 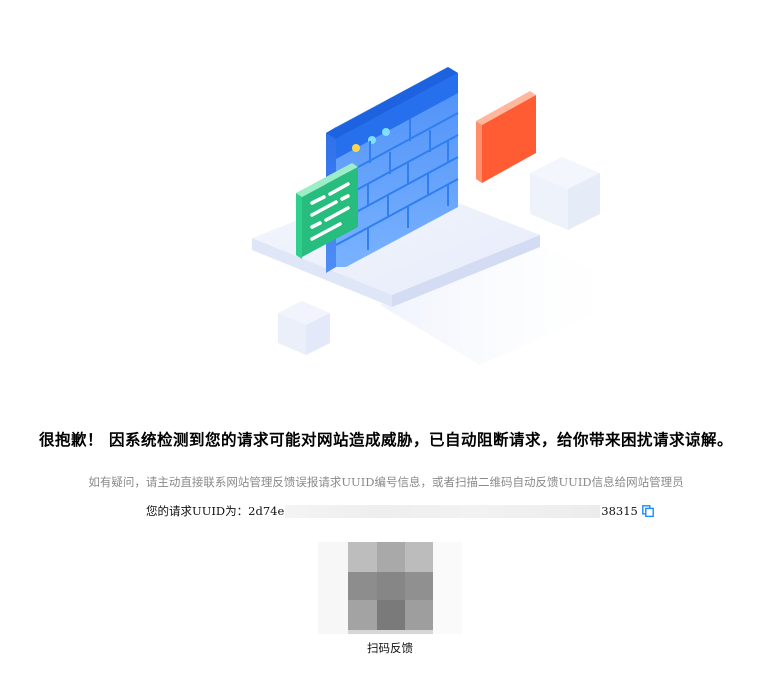 I want to click on uuid-label: 您的请求UUID为：, so click(x=197, y=511).